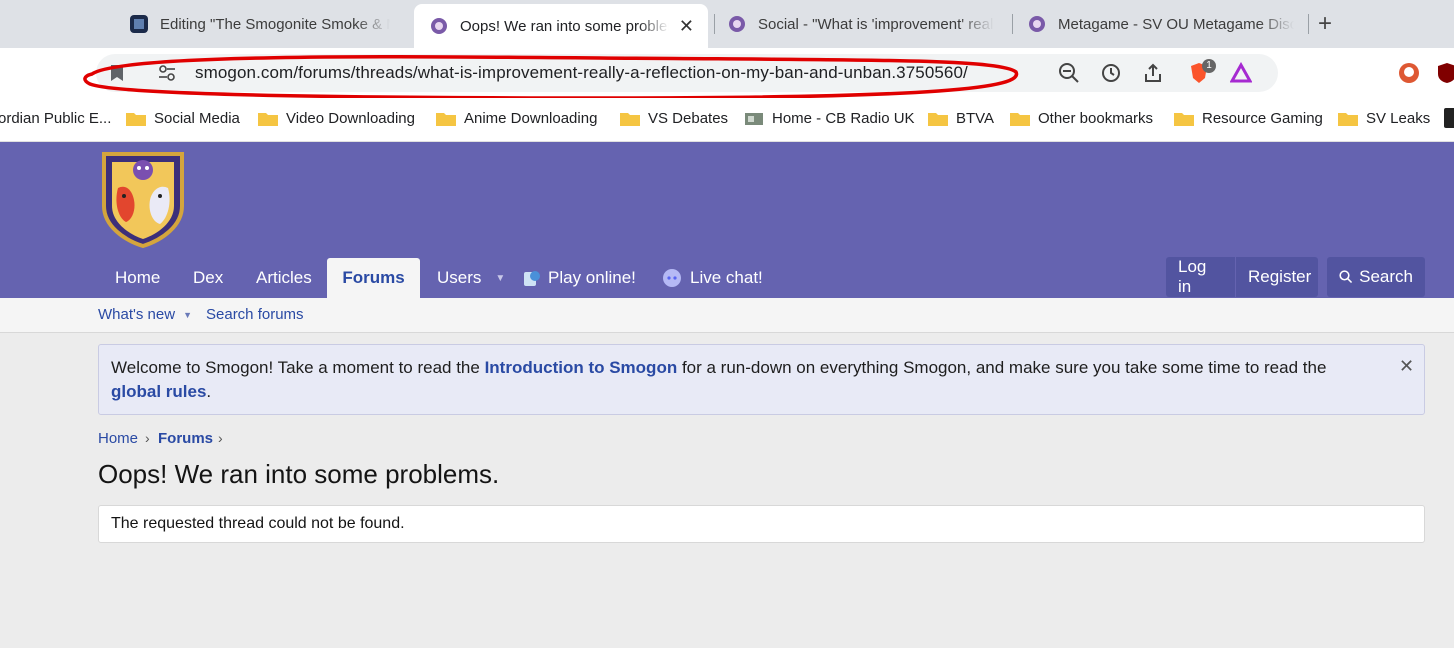 The width and height of the screenshot is (1454, 648). What do you see at coordinates (1277, 277) in the screenshot?
I see `register-button: Register` at bounding box center [1277, 277].